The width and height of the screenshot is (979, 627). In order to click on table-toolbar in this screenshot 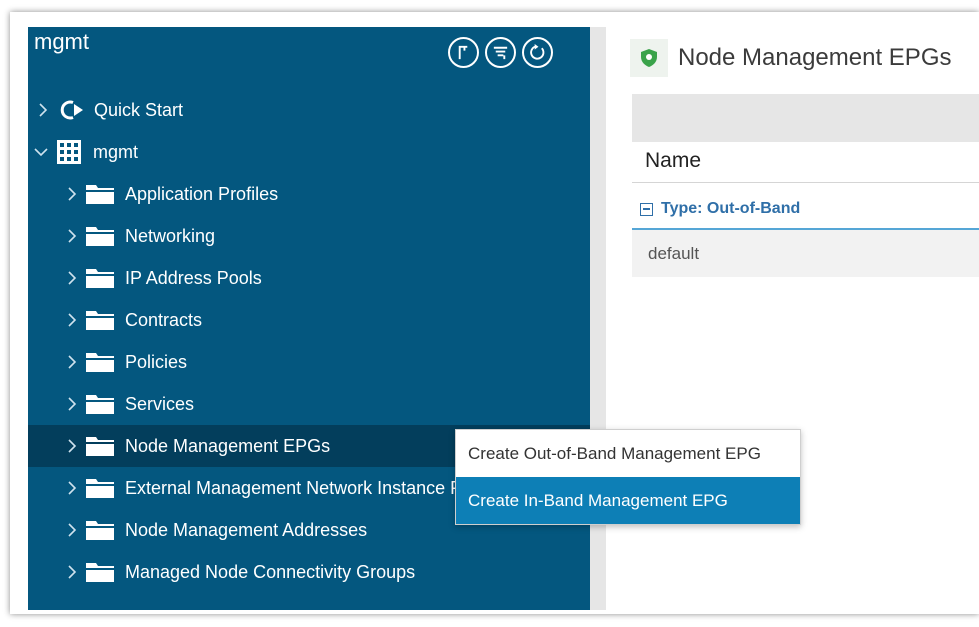, I will do `click(805, 118)`.